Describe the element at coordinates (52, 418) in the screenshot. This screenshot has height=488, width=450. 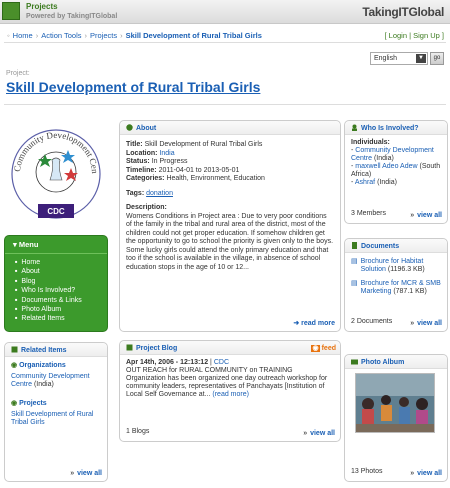
I see `project-link: Skill Development of Rural Tribal Girls` at that location.